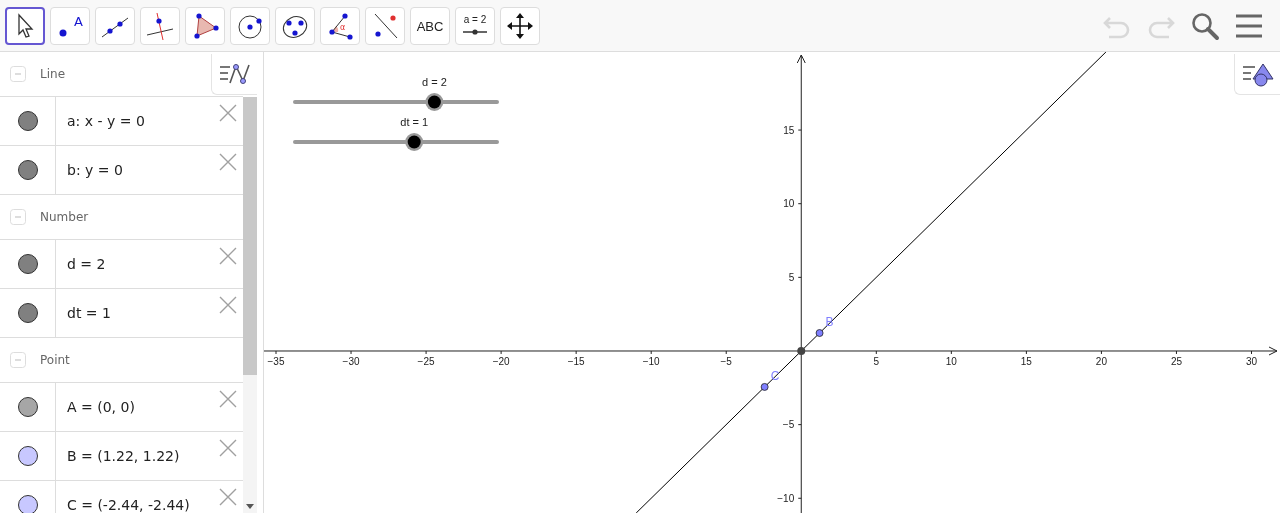 The width and height of the screenshot is (1280, 513). I want to click on x-tick-label: 25, so click(1176, 361).